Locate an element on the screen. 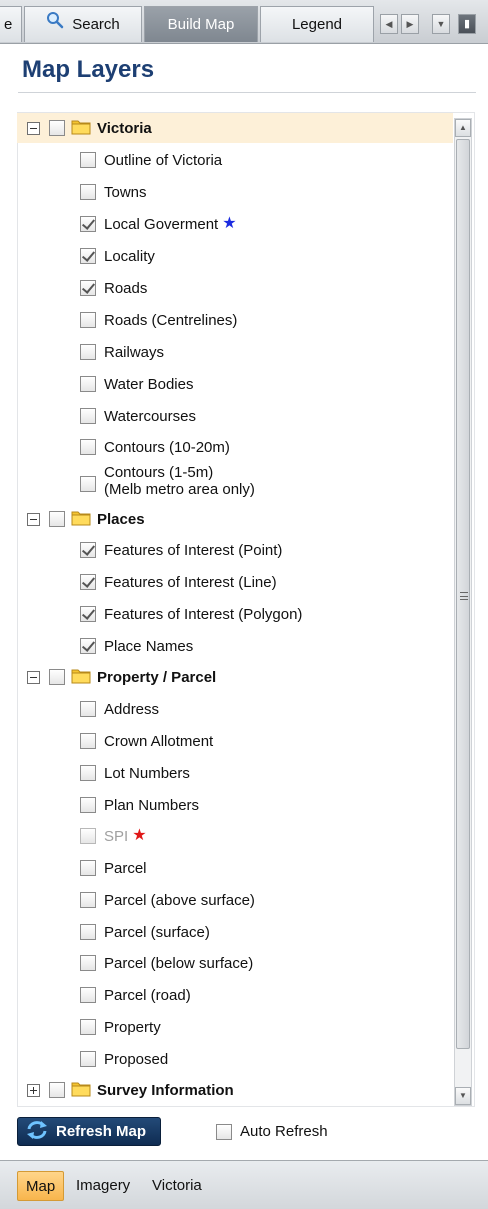 Image resolution: width=488 pixels, height=1209 pixels. layer-roads-centrelines: Roads (Centrelines) is located at coordinates (265, 320).